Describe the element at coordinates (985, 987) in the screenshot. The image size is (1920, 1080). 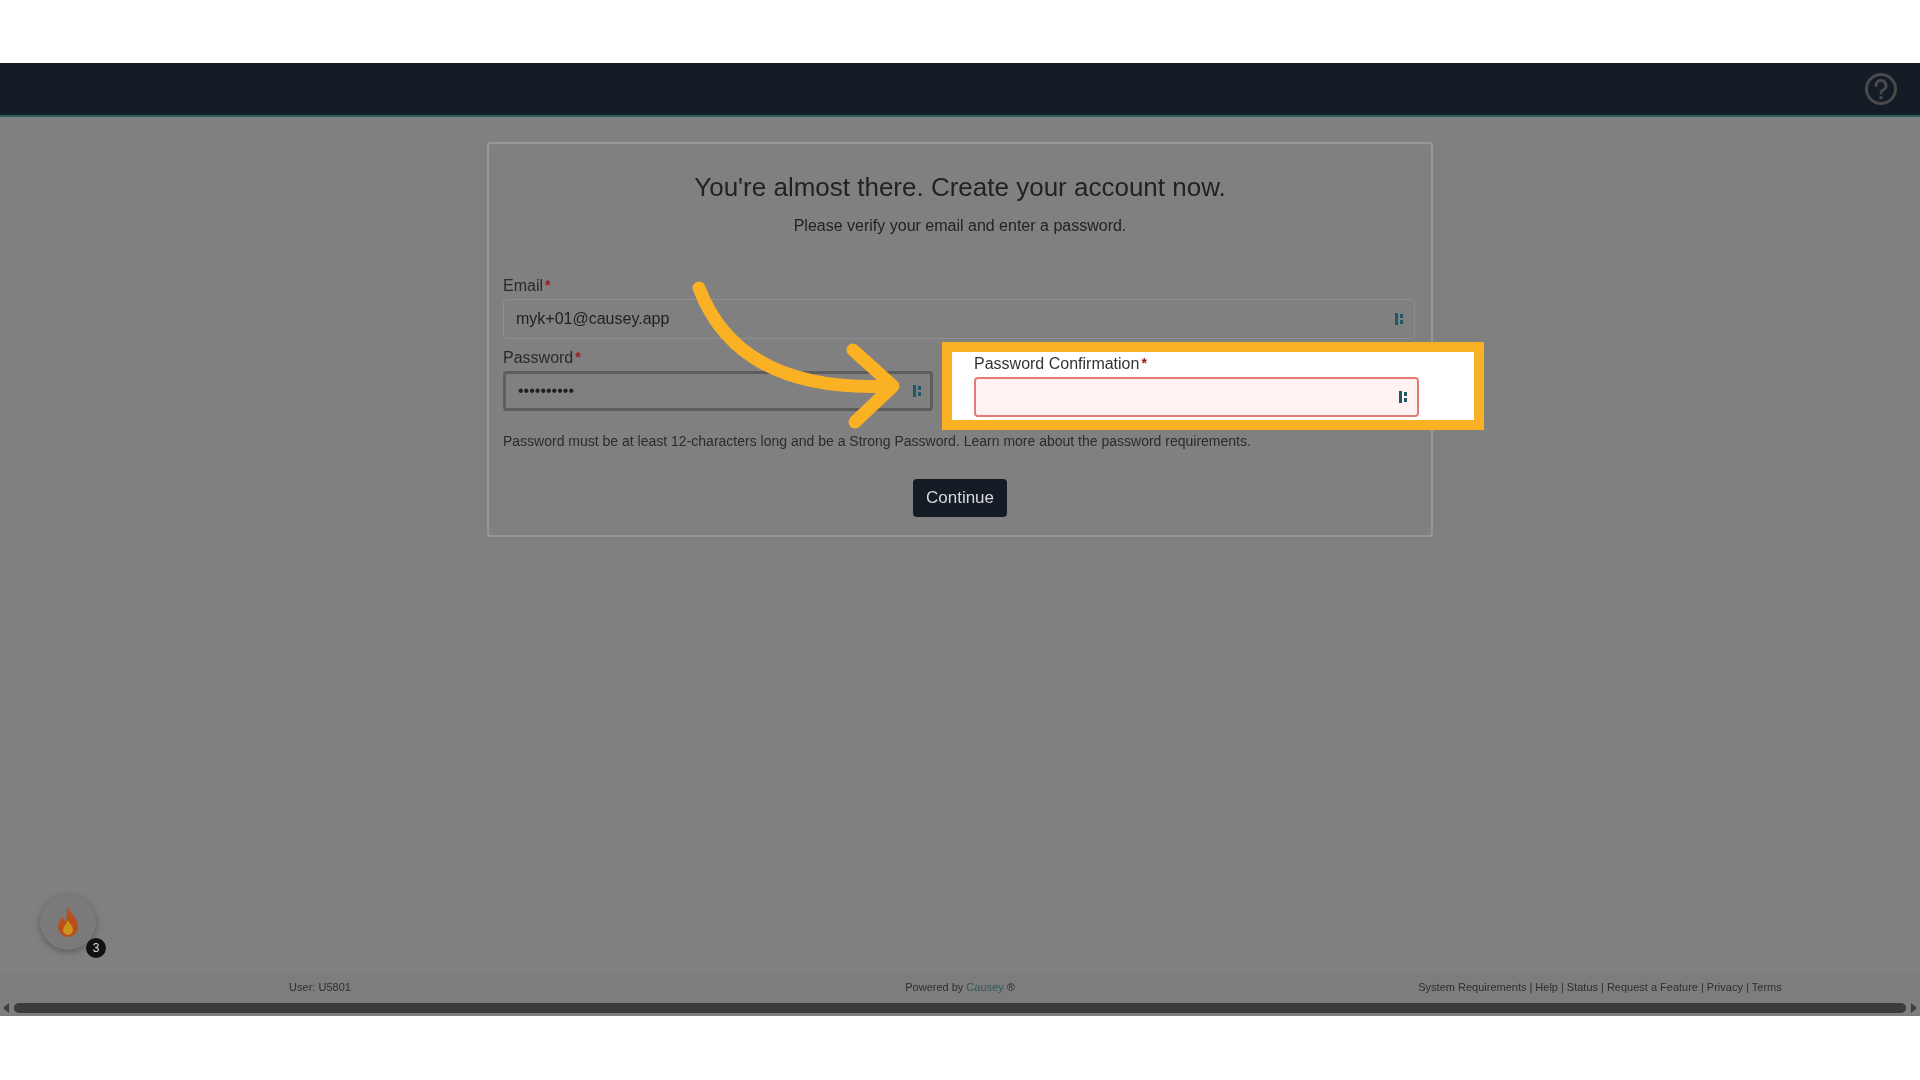
I see `brand-link: Causey` at that location.